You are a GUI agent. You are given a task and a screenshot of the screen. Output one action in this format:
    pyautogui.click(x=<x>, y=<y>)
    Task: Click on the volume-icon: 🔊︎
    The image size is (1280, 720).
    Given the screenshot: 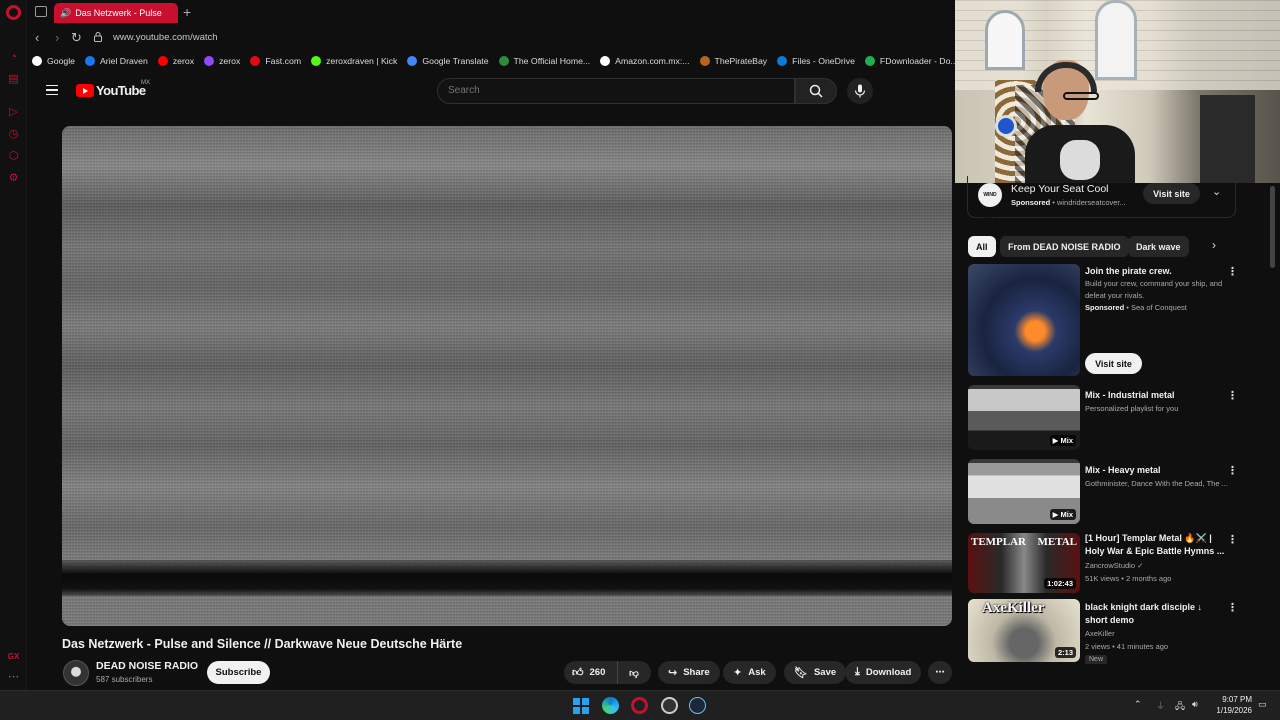 What is the action you would take?
    pyautogui.click(x=1195, y=704)
    